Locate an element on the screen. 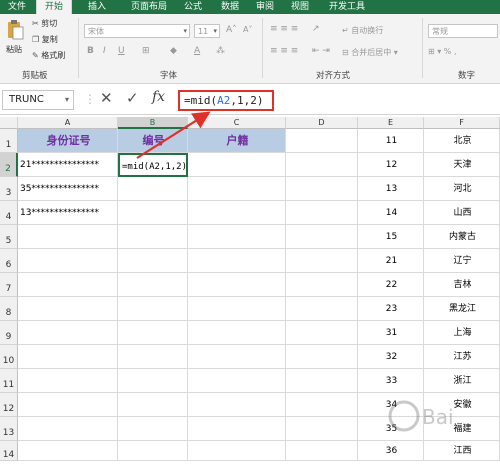 The width and height of the screenshot is (500, 469). svg-text: Bai is located at coordinates (438, 417).